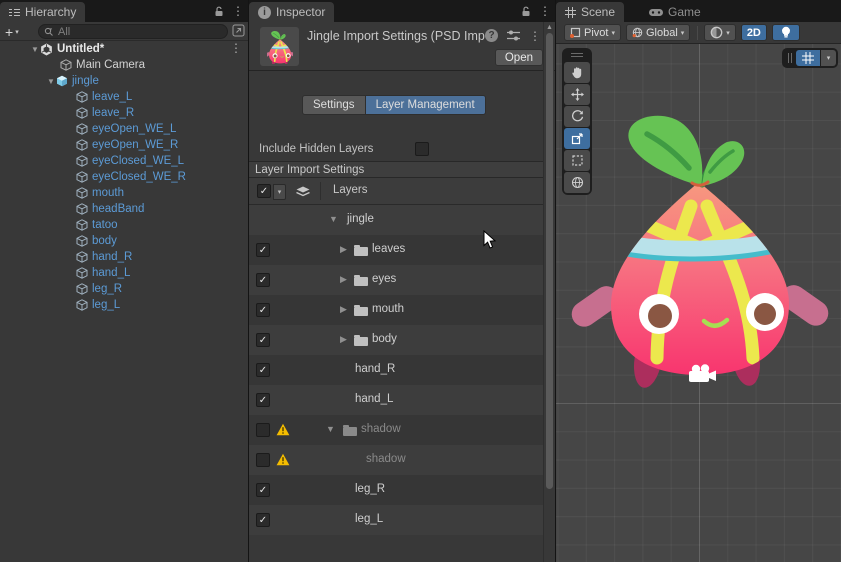 This screenshot has height=562, width=841. Describe the element at coordinates (396, 250) in the screenshot. I see `layer-row-leaves: ✓ ▶ leaves` at that location.